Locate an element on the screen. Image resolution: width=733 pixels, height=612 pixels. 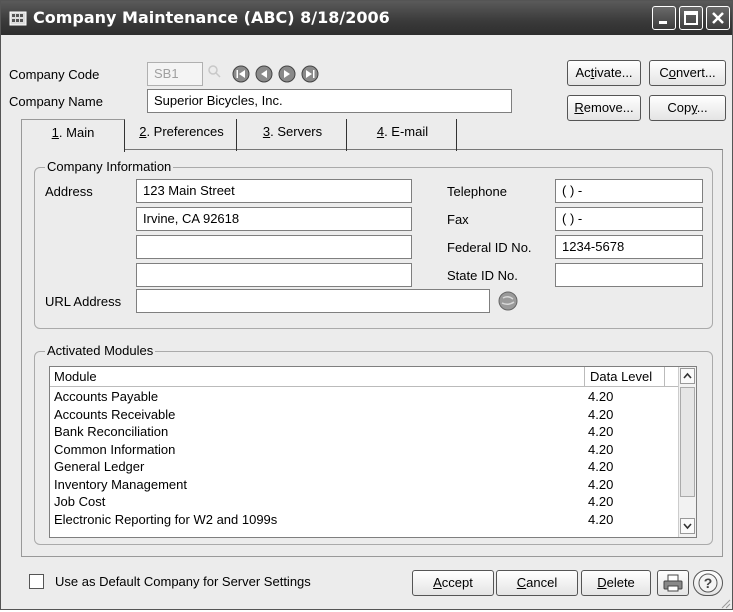
federal-id-field: 1234-5678 is located at coordinates (629, 247).